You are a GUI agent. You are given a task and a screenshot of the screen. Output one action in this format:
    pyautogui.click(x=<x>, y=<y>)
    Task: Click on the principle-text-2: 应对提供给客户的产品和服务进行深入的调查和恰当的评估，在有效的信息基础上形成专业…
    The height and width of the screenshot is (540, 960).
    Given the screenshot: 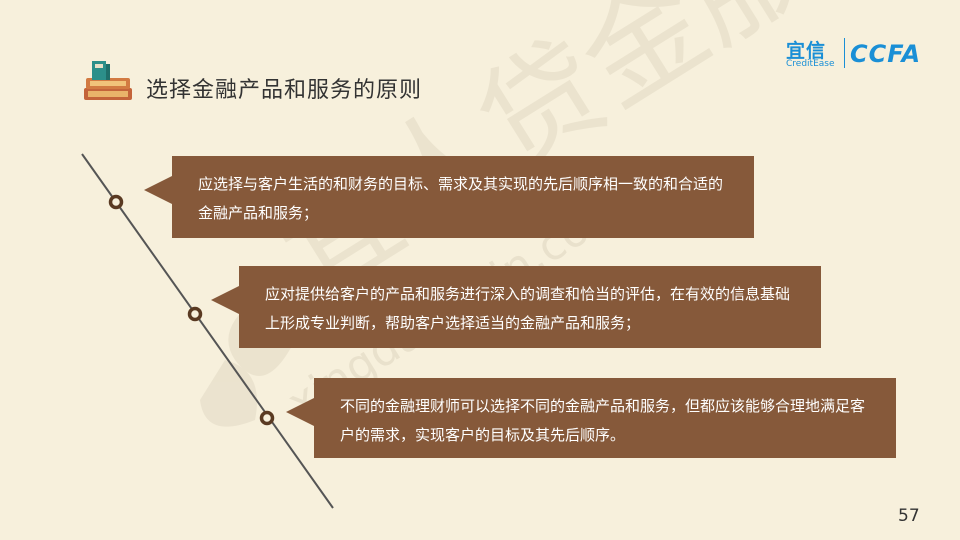 What is the action you would take?
    pyautogui.click(x=528, y=308)
    